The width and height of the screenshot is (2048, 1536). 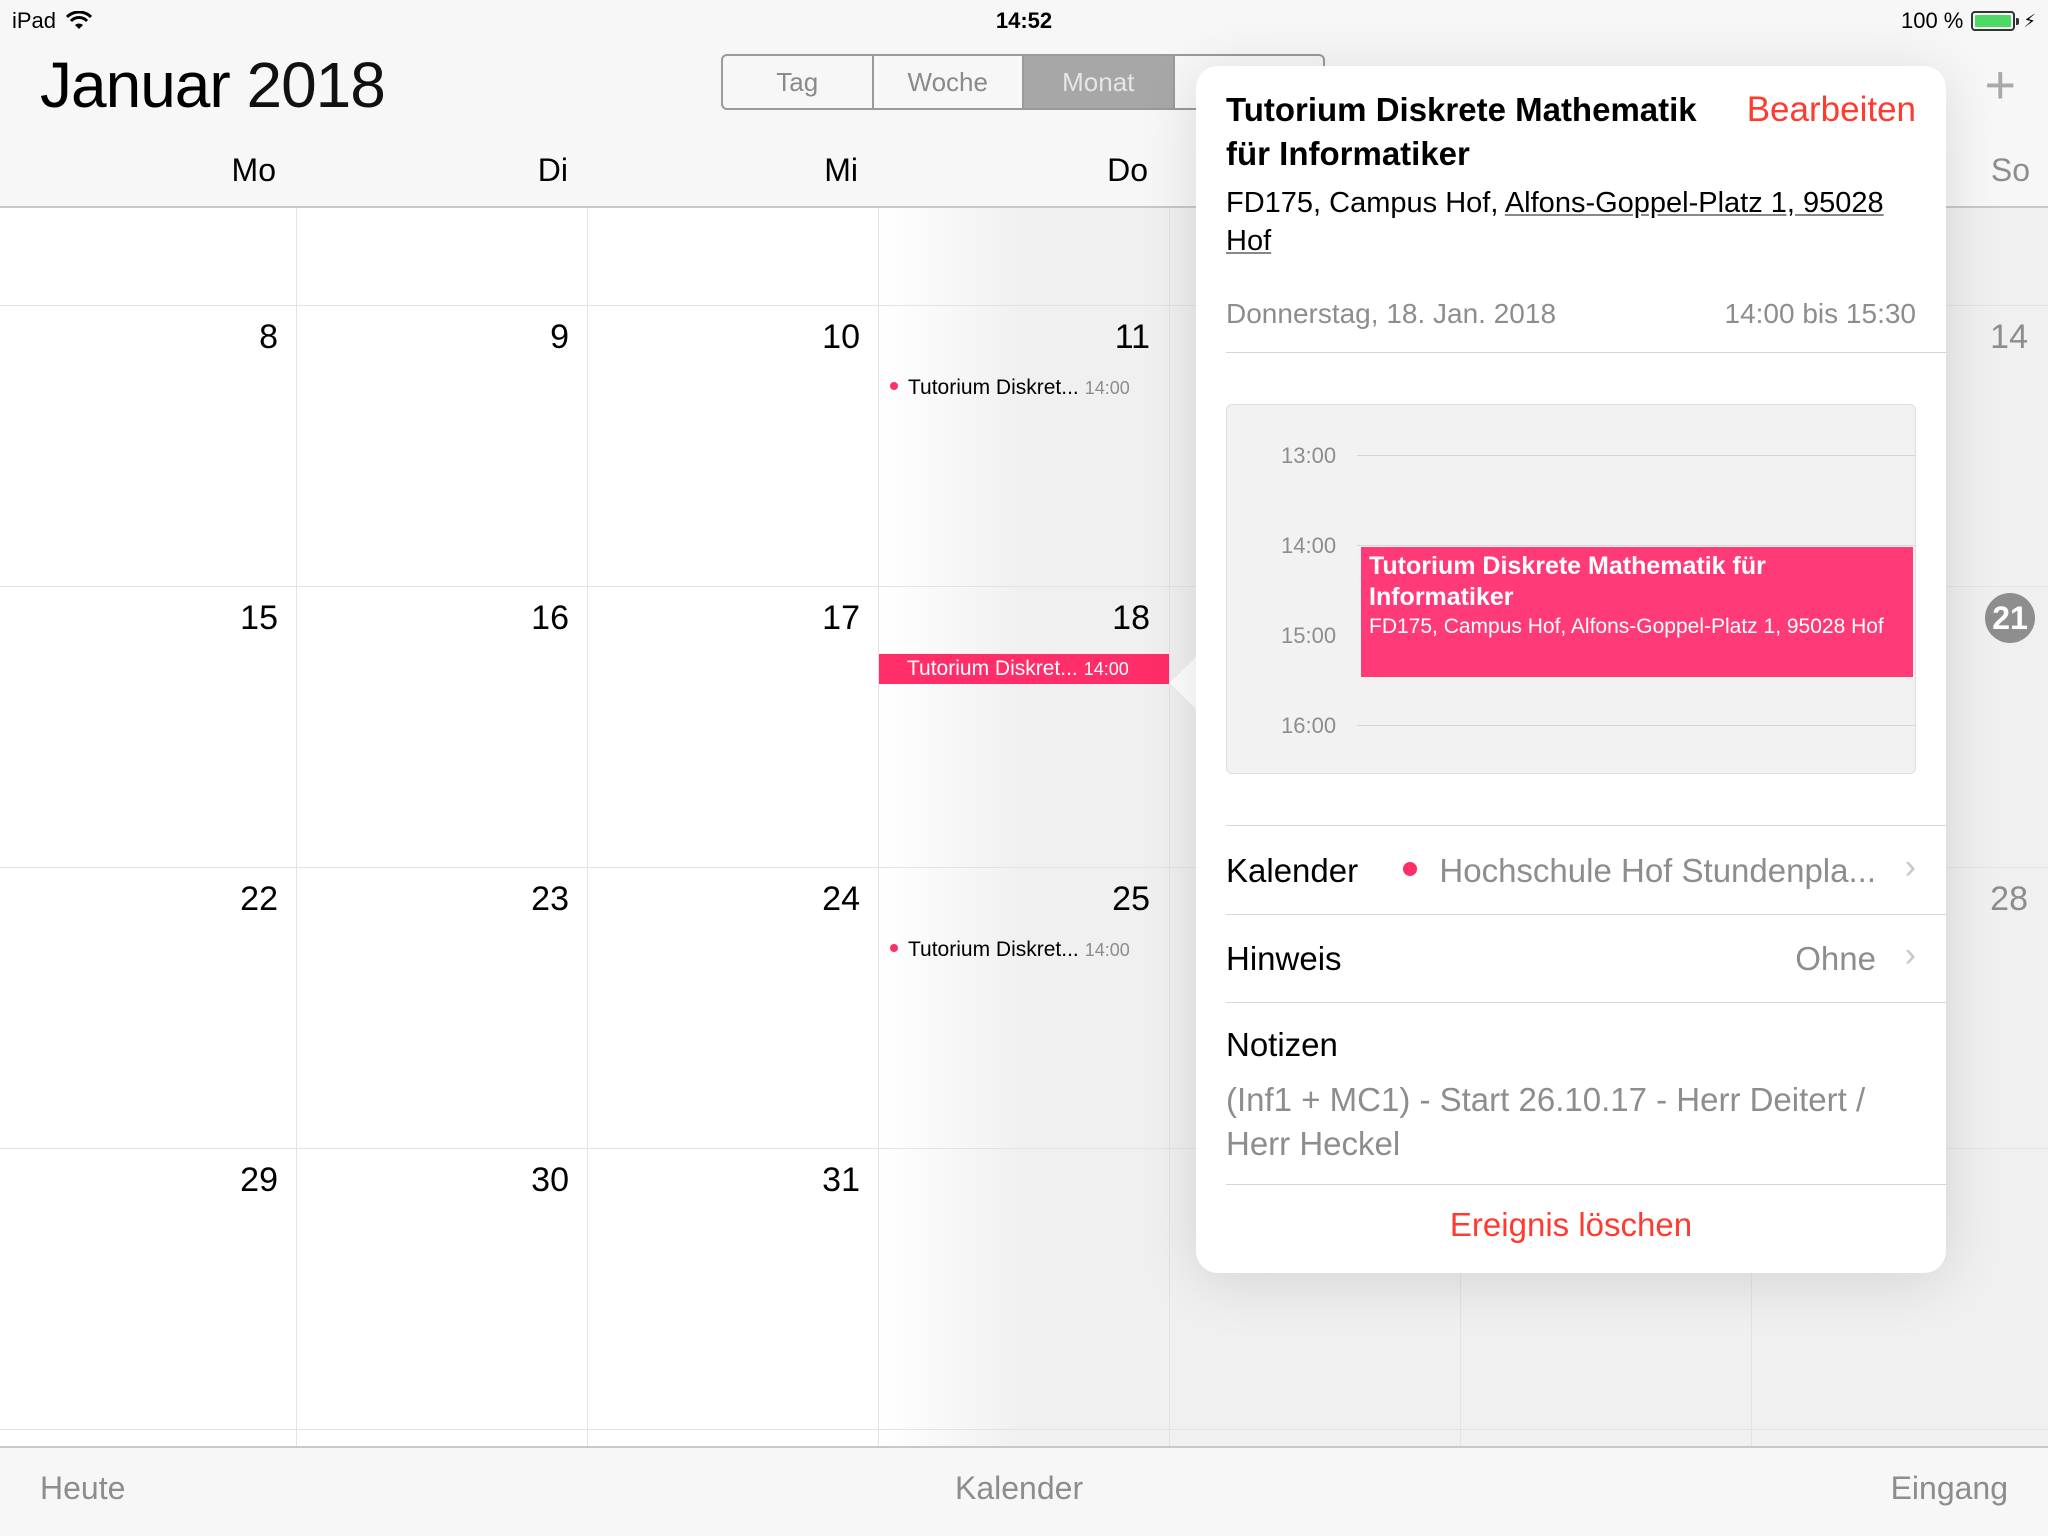 What do you see at coordinates (2010, 170) in the screenshot?
I see `weekday-so: So` at bounding box center [2010, 170].